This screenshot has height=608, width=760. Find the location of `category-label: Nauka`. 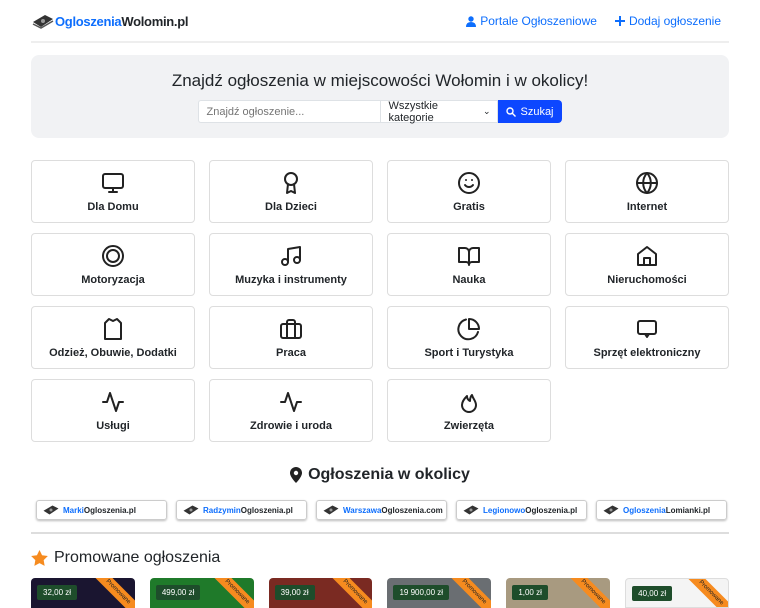

category-label: Nauka is located at coordinates (469, 279).